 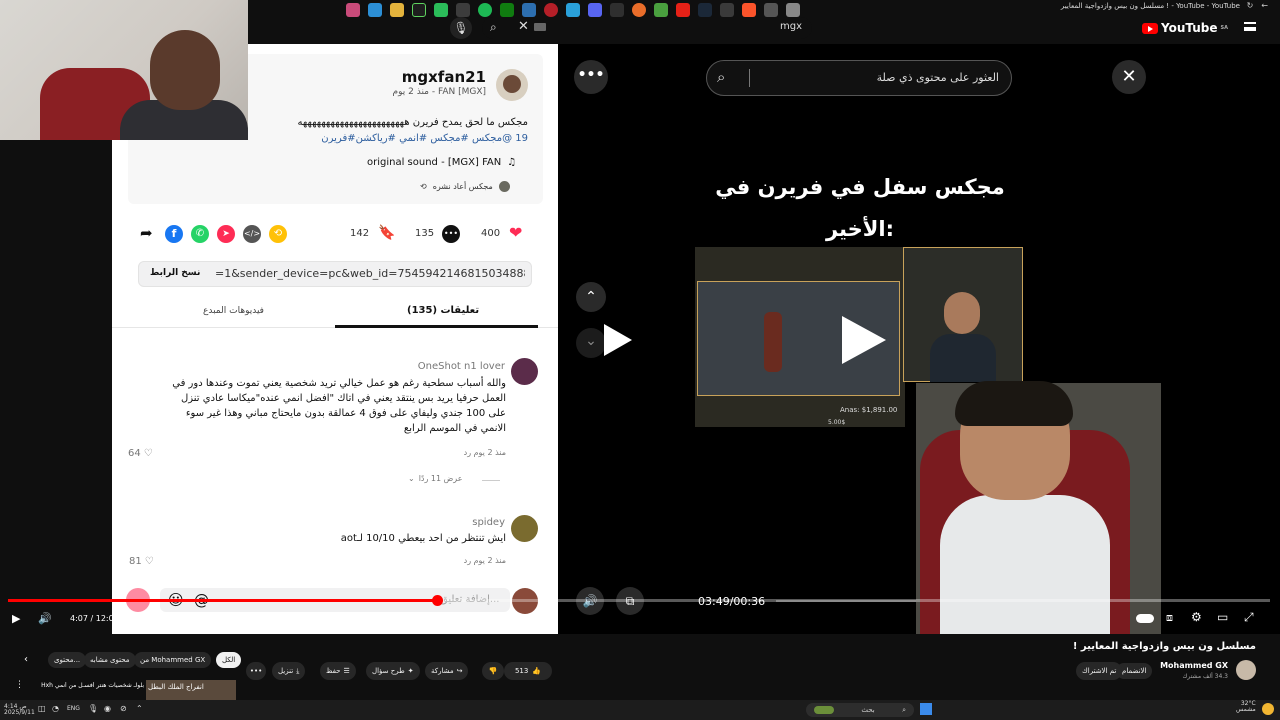 I want to click on chip-from-channel: من Mohammed GX, so click(x=173, y=660).